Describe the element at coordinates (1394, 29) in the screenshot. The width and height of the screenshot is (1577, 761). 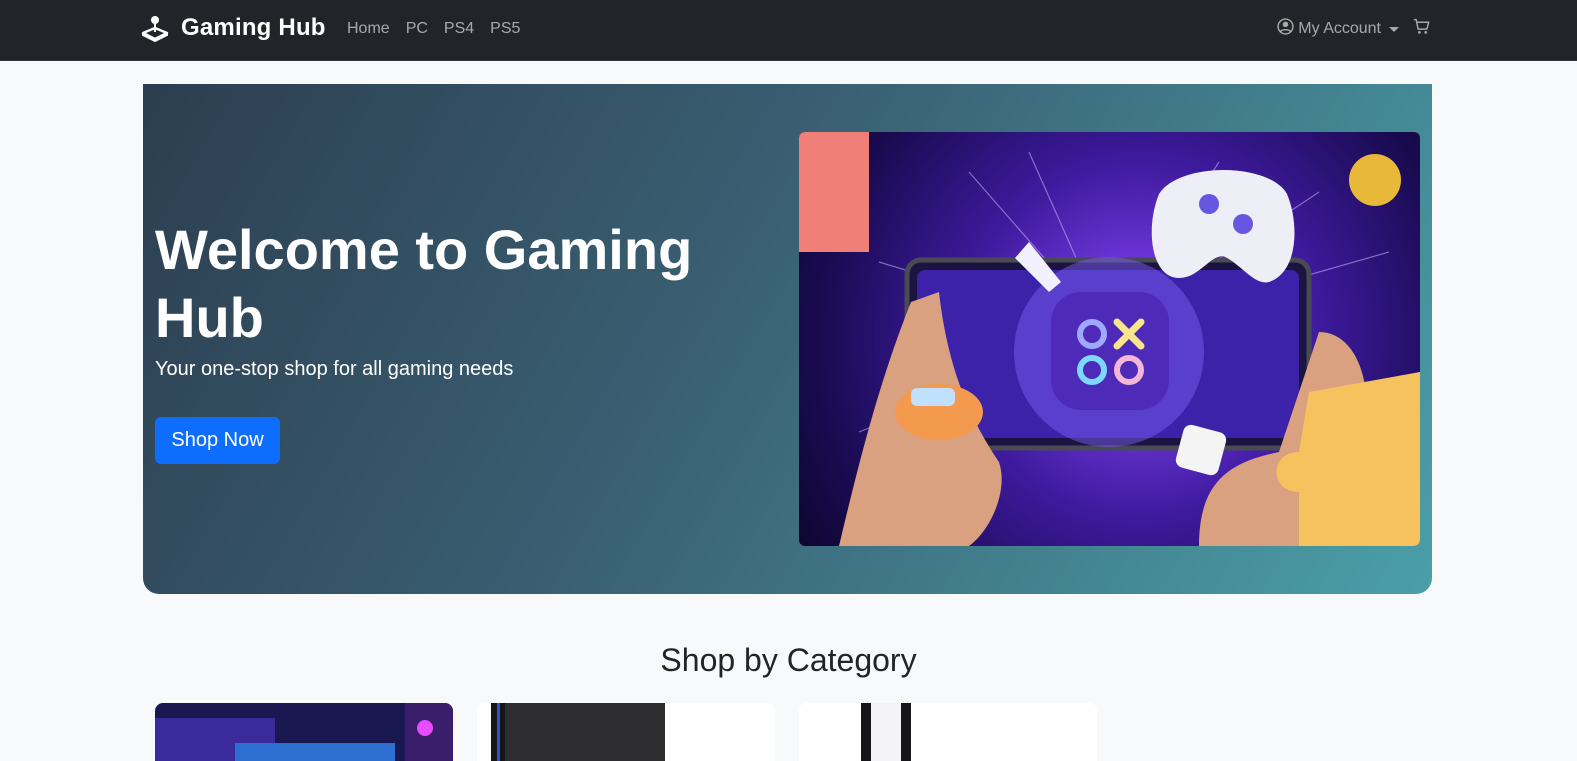
I see `caret-down-icon` at that location.